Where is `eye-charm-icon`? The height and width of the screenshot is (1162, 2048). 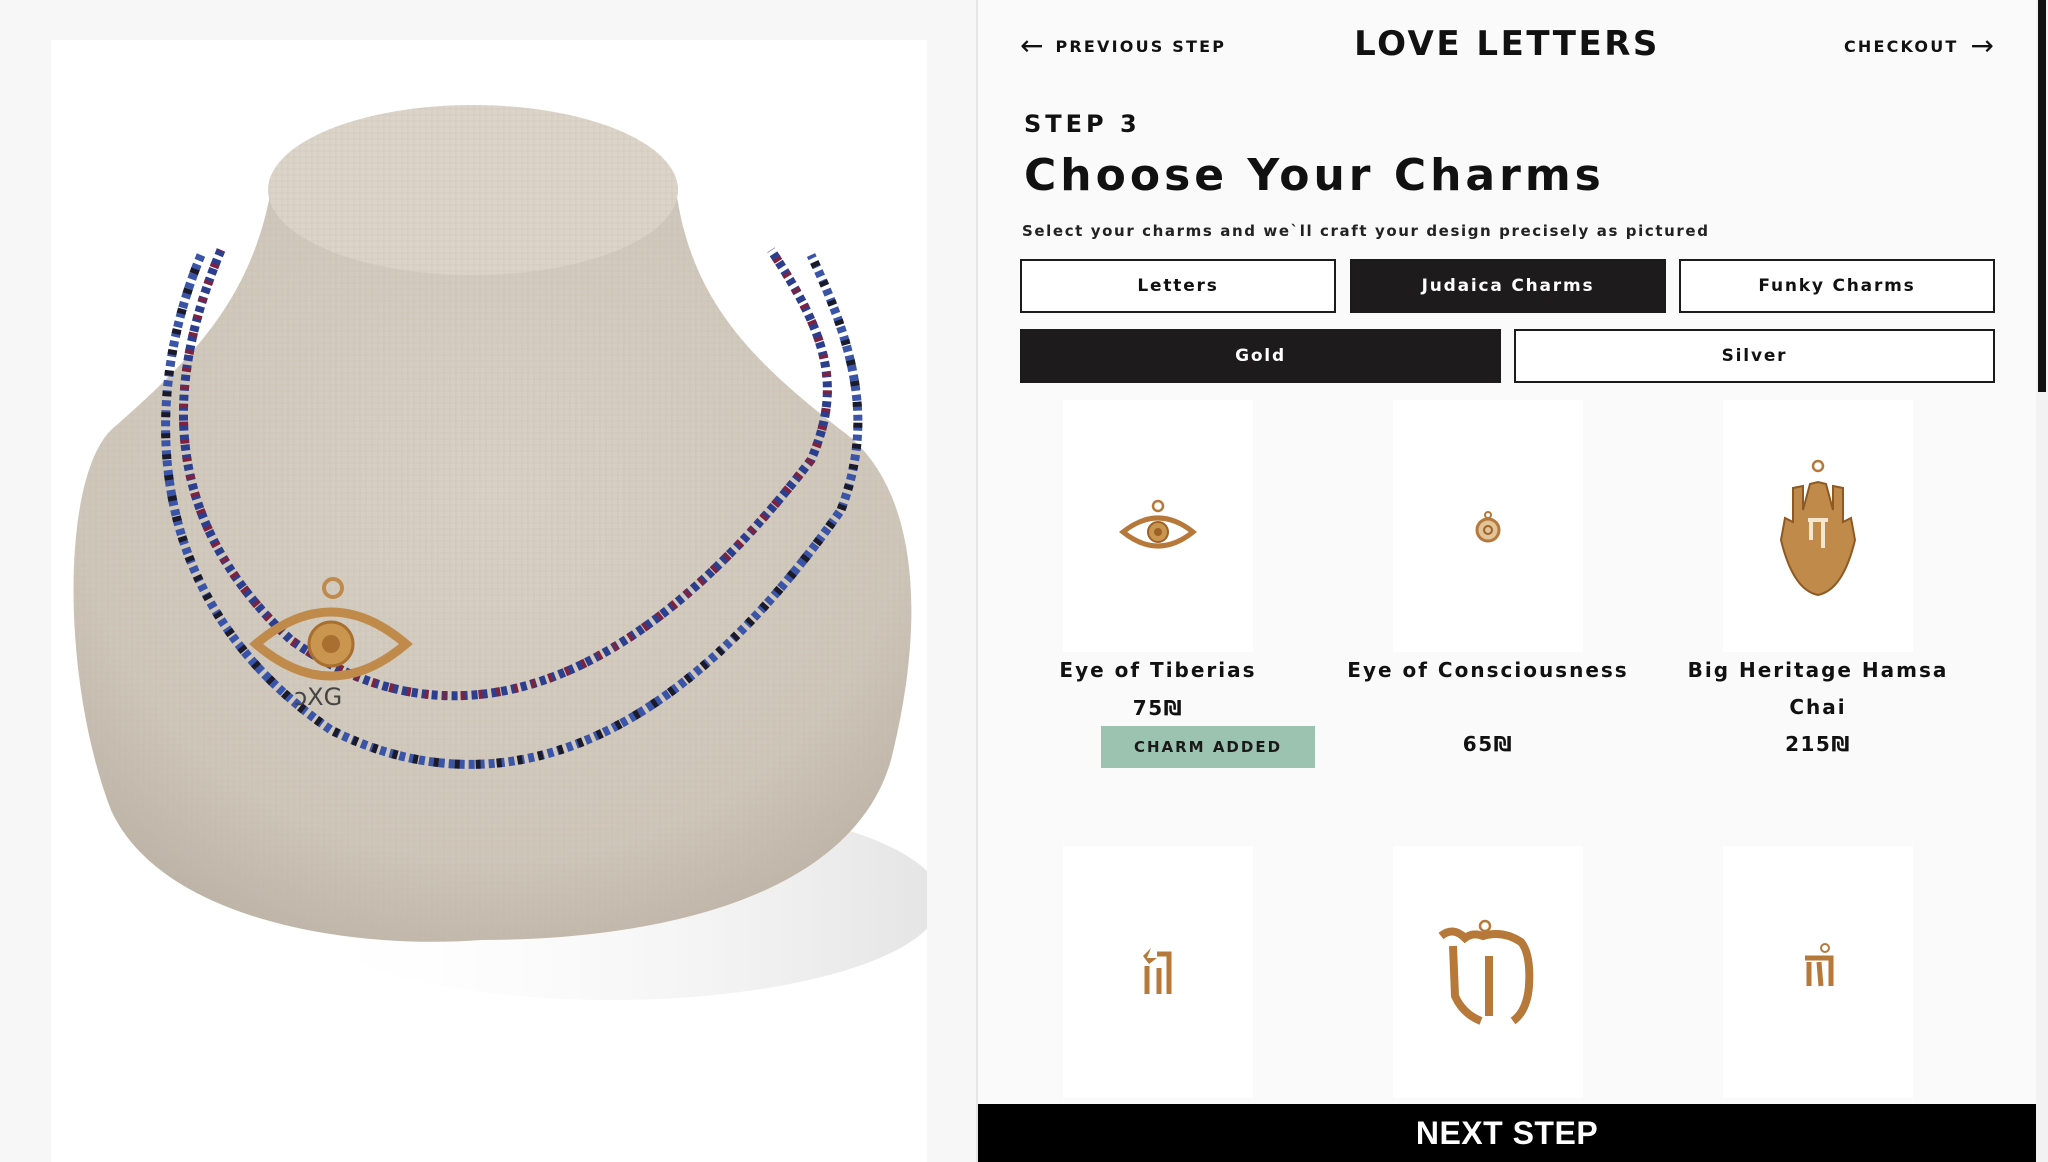
eye-charm-icon is located at coordinates (1158, 524).